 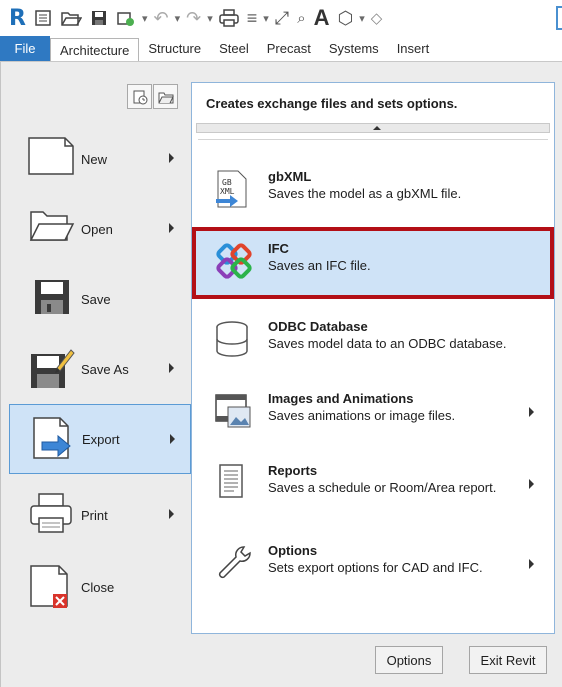 I want to click on export-item-description: Saves model data to an ODBC database., so click(x=387, y=343).